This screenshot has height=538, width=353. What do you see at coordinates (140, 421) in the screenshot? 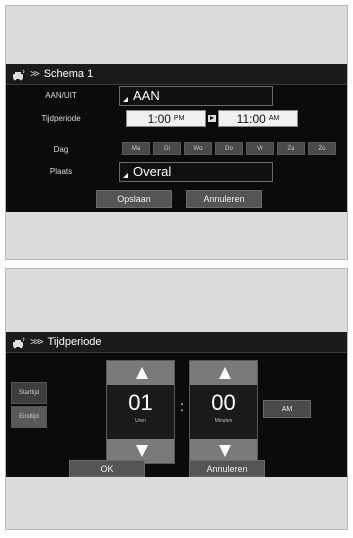
I see `hours-unit: Uren` at bounding box center [140, 421].